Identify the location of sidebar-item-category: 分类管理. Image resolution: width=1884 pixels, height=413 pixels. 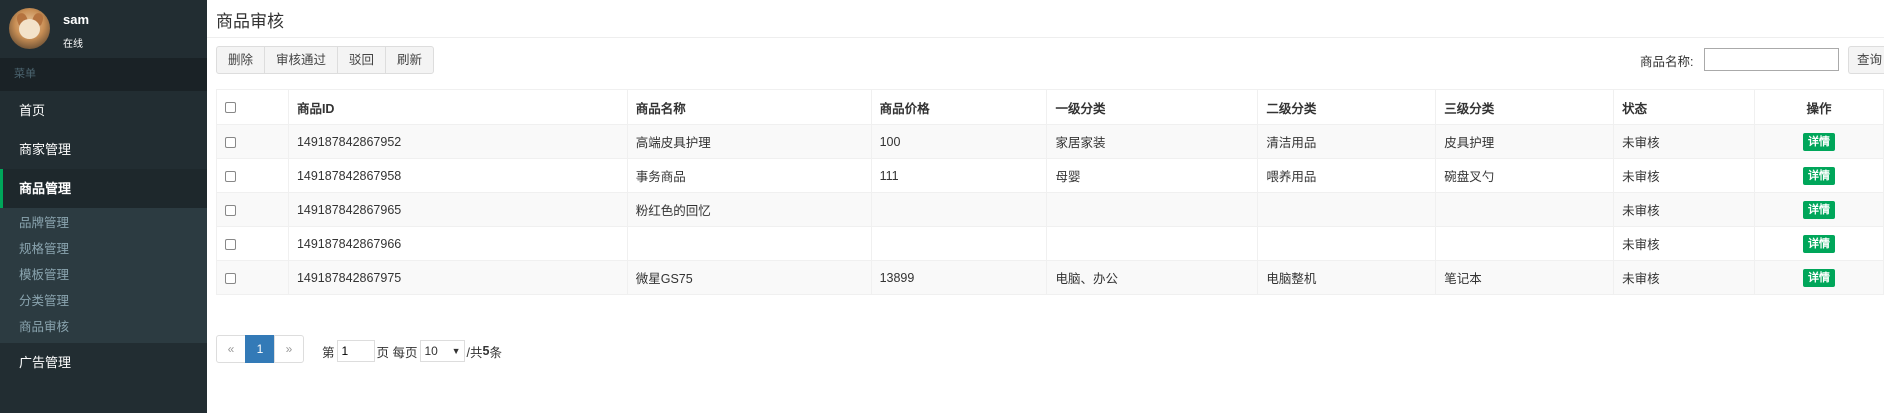
(103, 301).